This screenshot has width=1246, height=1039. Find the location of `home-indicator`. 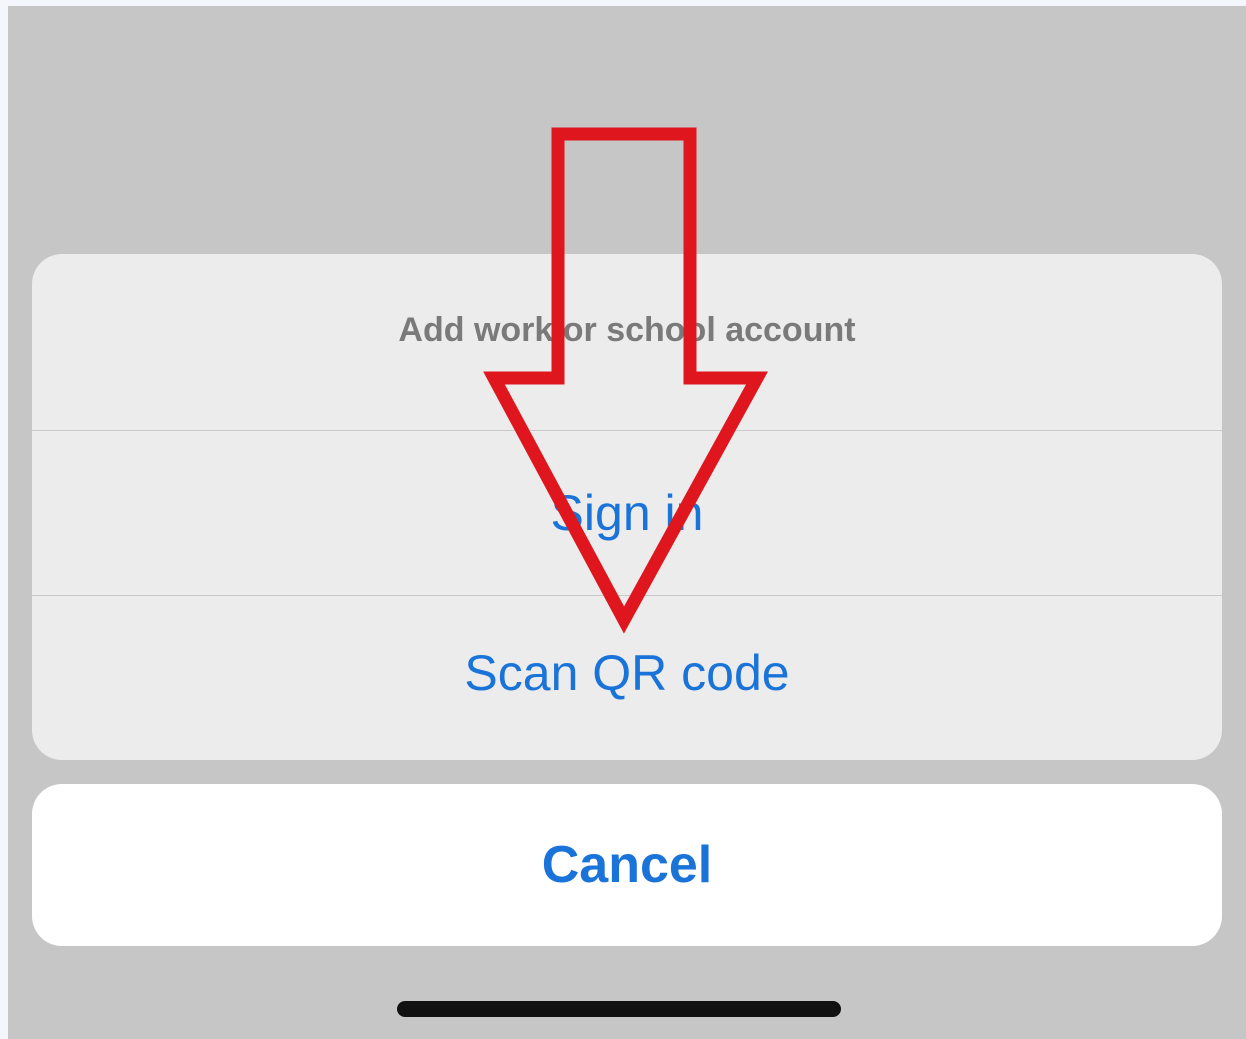

home-indicator is located at coordinates (619, 1009).